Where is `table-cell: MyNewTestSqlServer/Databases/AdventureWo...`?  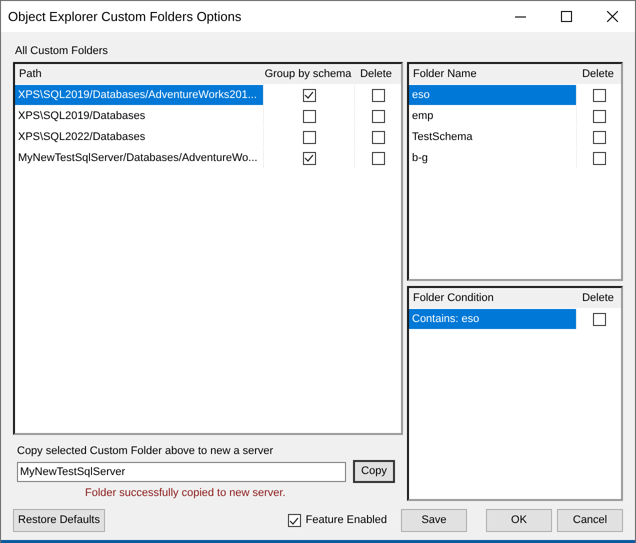
table-cell: MyNewTestSqlServer/Databases/AdventureWo... is located at coordinates (139, 158).